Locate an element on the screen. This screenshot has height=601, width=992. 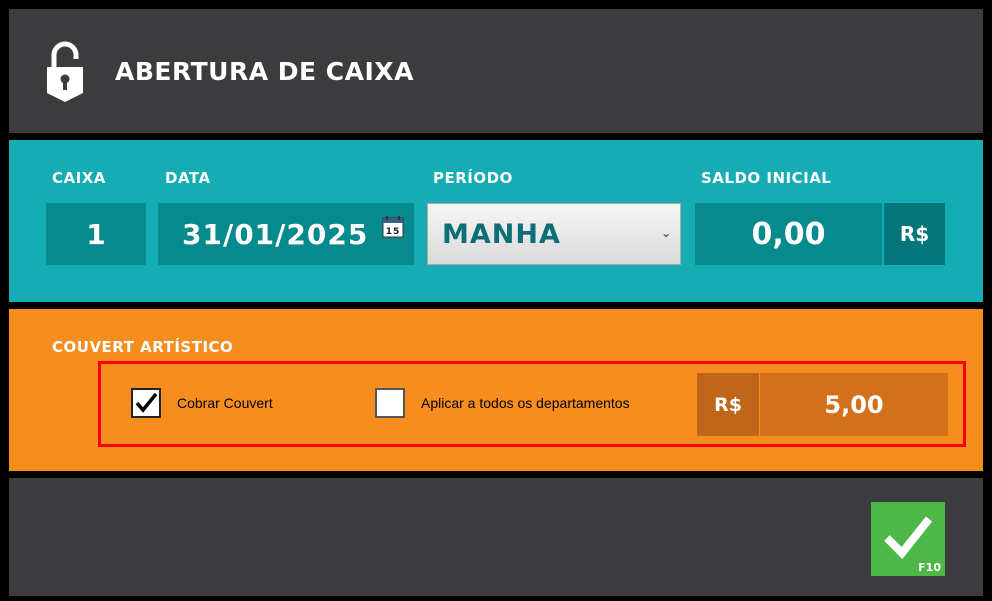
unlock-icon is located at coordinates (65, 71).